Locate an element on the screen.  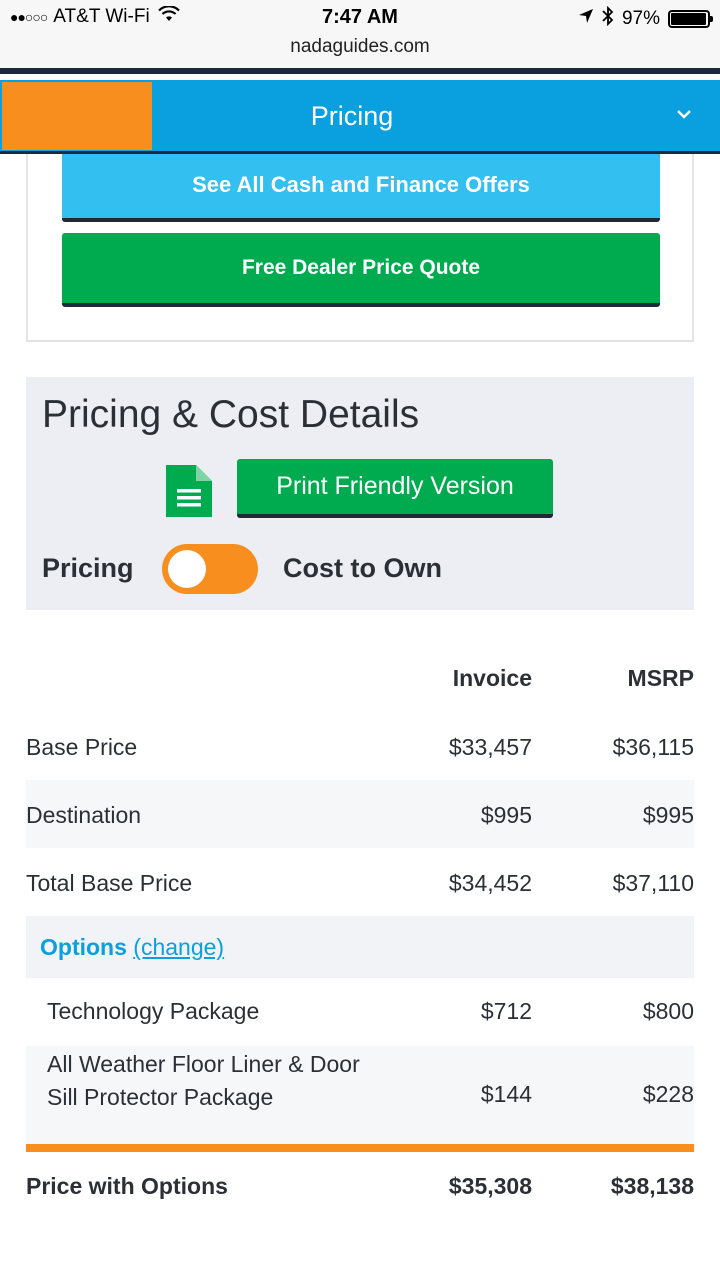
chevron-down-icon is located at coordinates (684, 114).